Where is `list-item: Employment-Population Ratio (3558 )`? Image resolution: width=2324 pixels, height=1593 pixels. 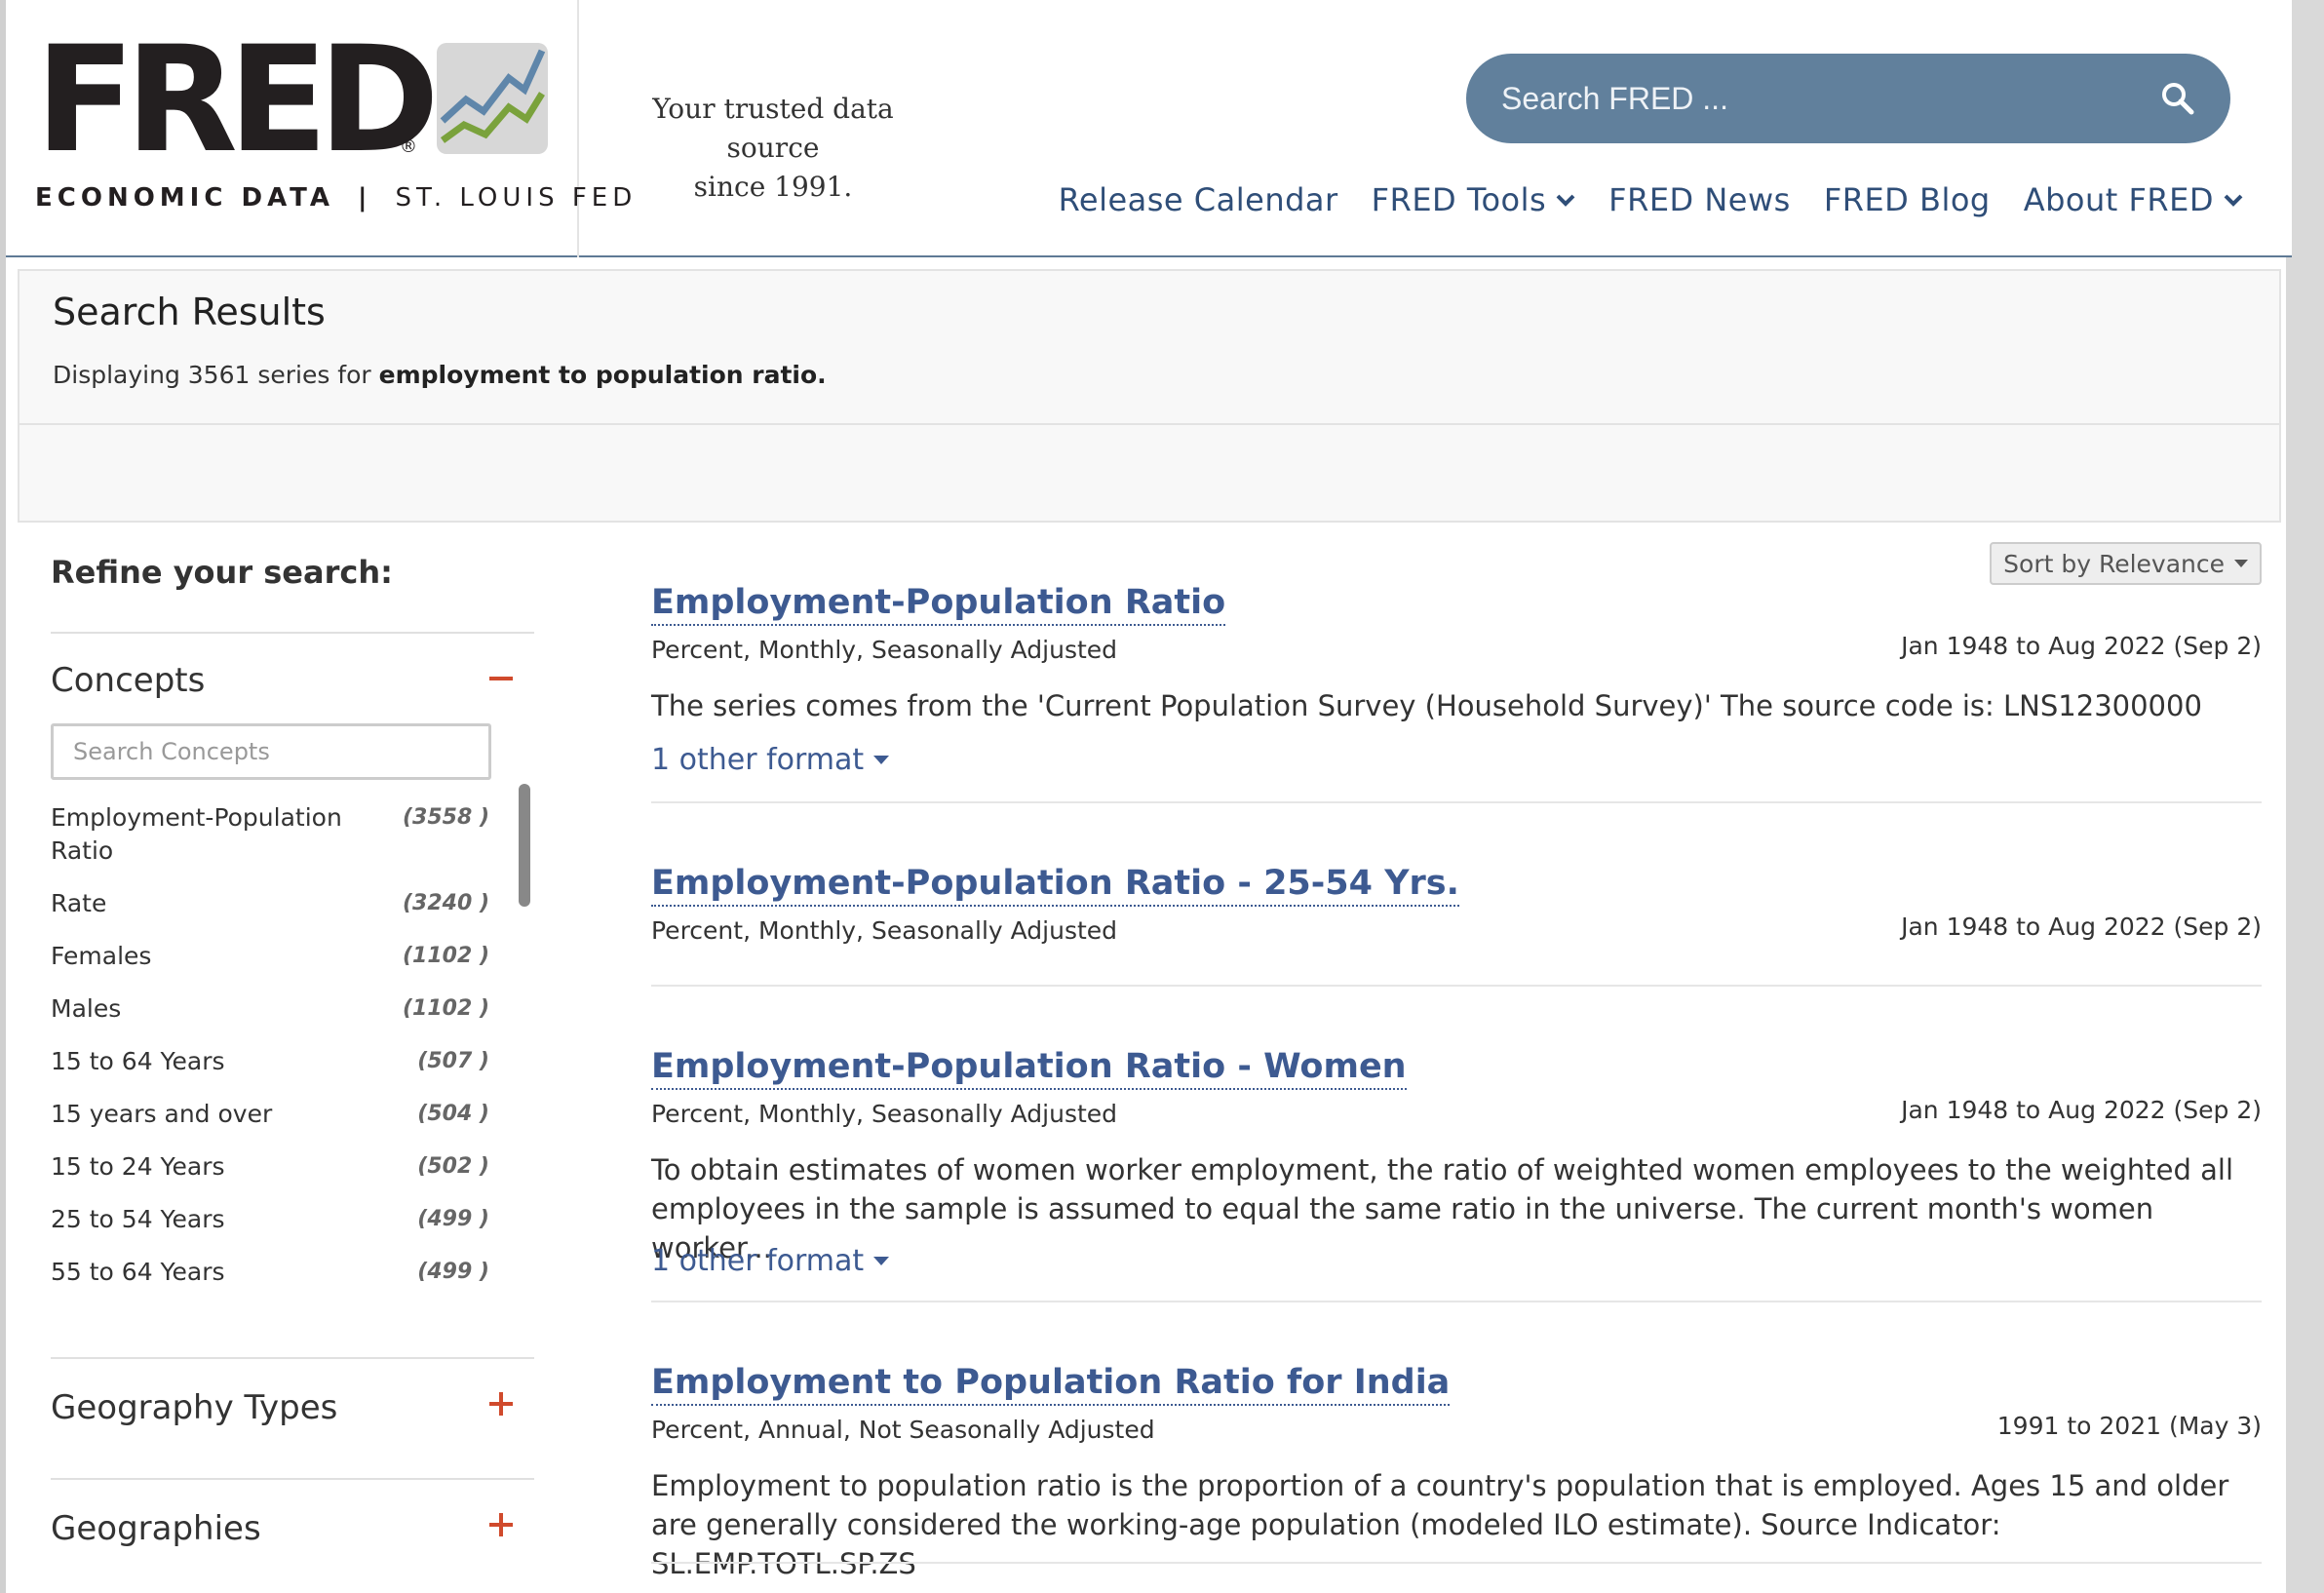
list-item: Employment-Population Ratio (3558 ) is located at coordinates (273, 844).